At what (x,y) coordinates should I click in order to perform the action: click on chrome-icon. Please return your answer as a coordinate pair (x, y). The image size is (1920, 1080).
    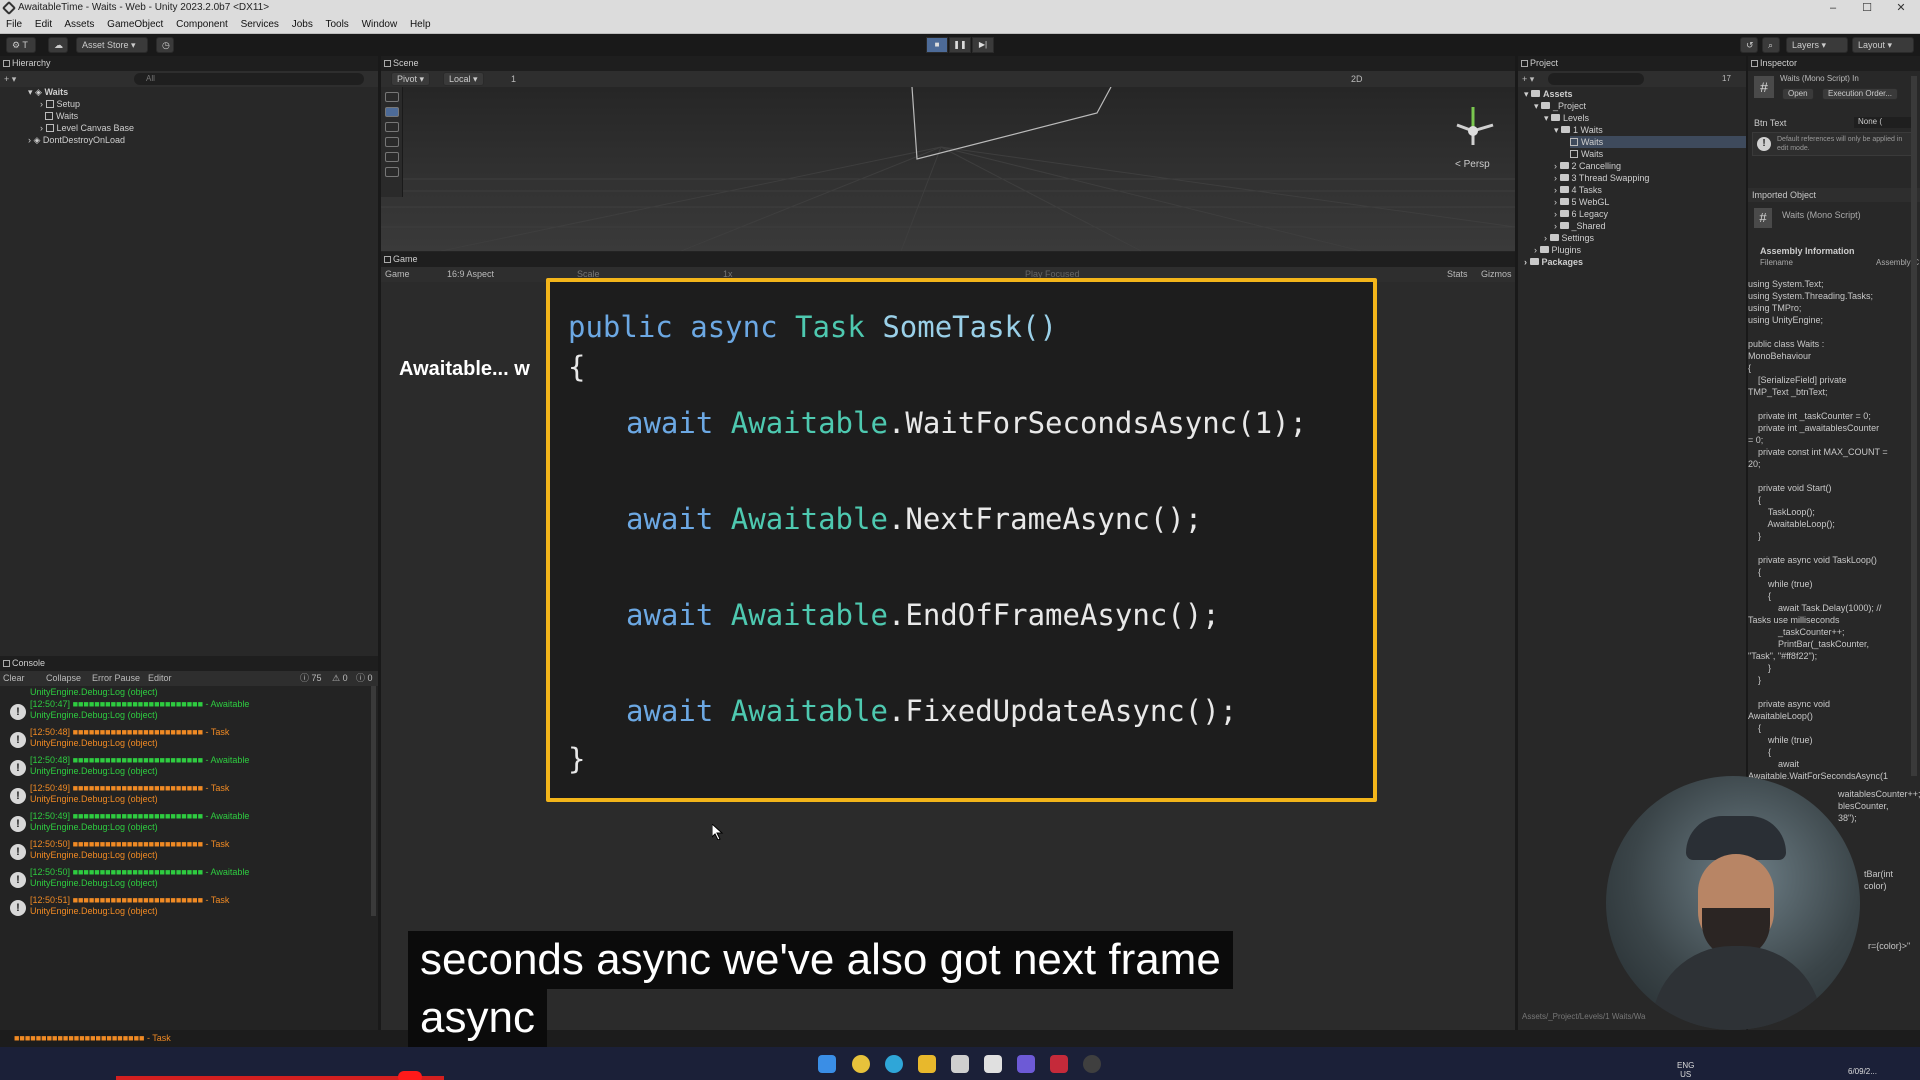
    Looking at the image, I should click on (861, 1064).